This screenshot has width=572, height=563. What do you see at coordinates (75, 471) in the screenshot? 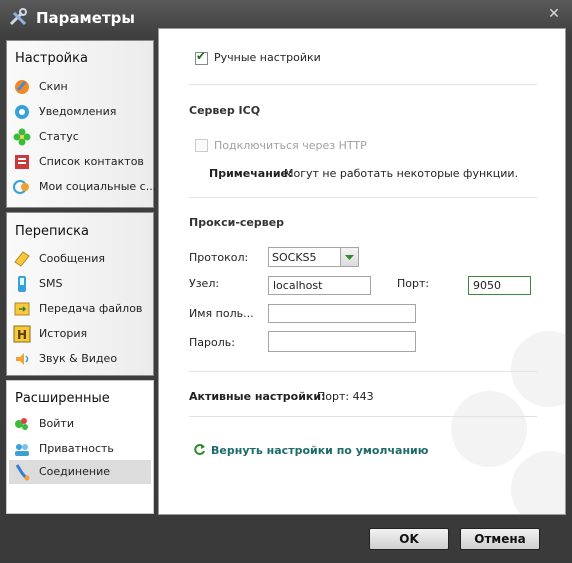
I see `sidebar-item-label: Соединение` at bounding box center [75, 471].